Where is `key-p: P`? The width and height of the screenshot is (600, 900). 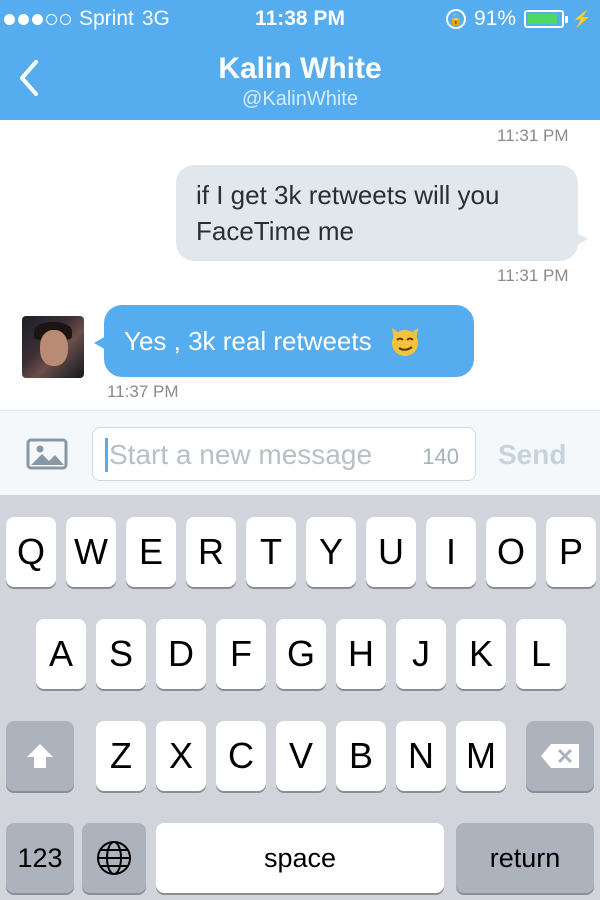
key-p: P is located at coordinates (571, 552).